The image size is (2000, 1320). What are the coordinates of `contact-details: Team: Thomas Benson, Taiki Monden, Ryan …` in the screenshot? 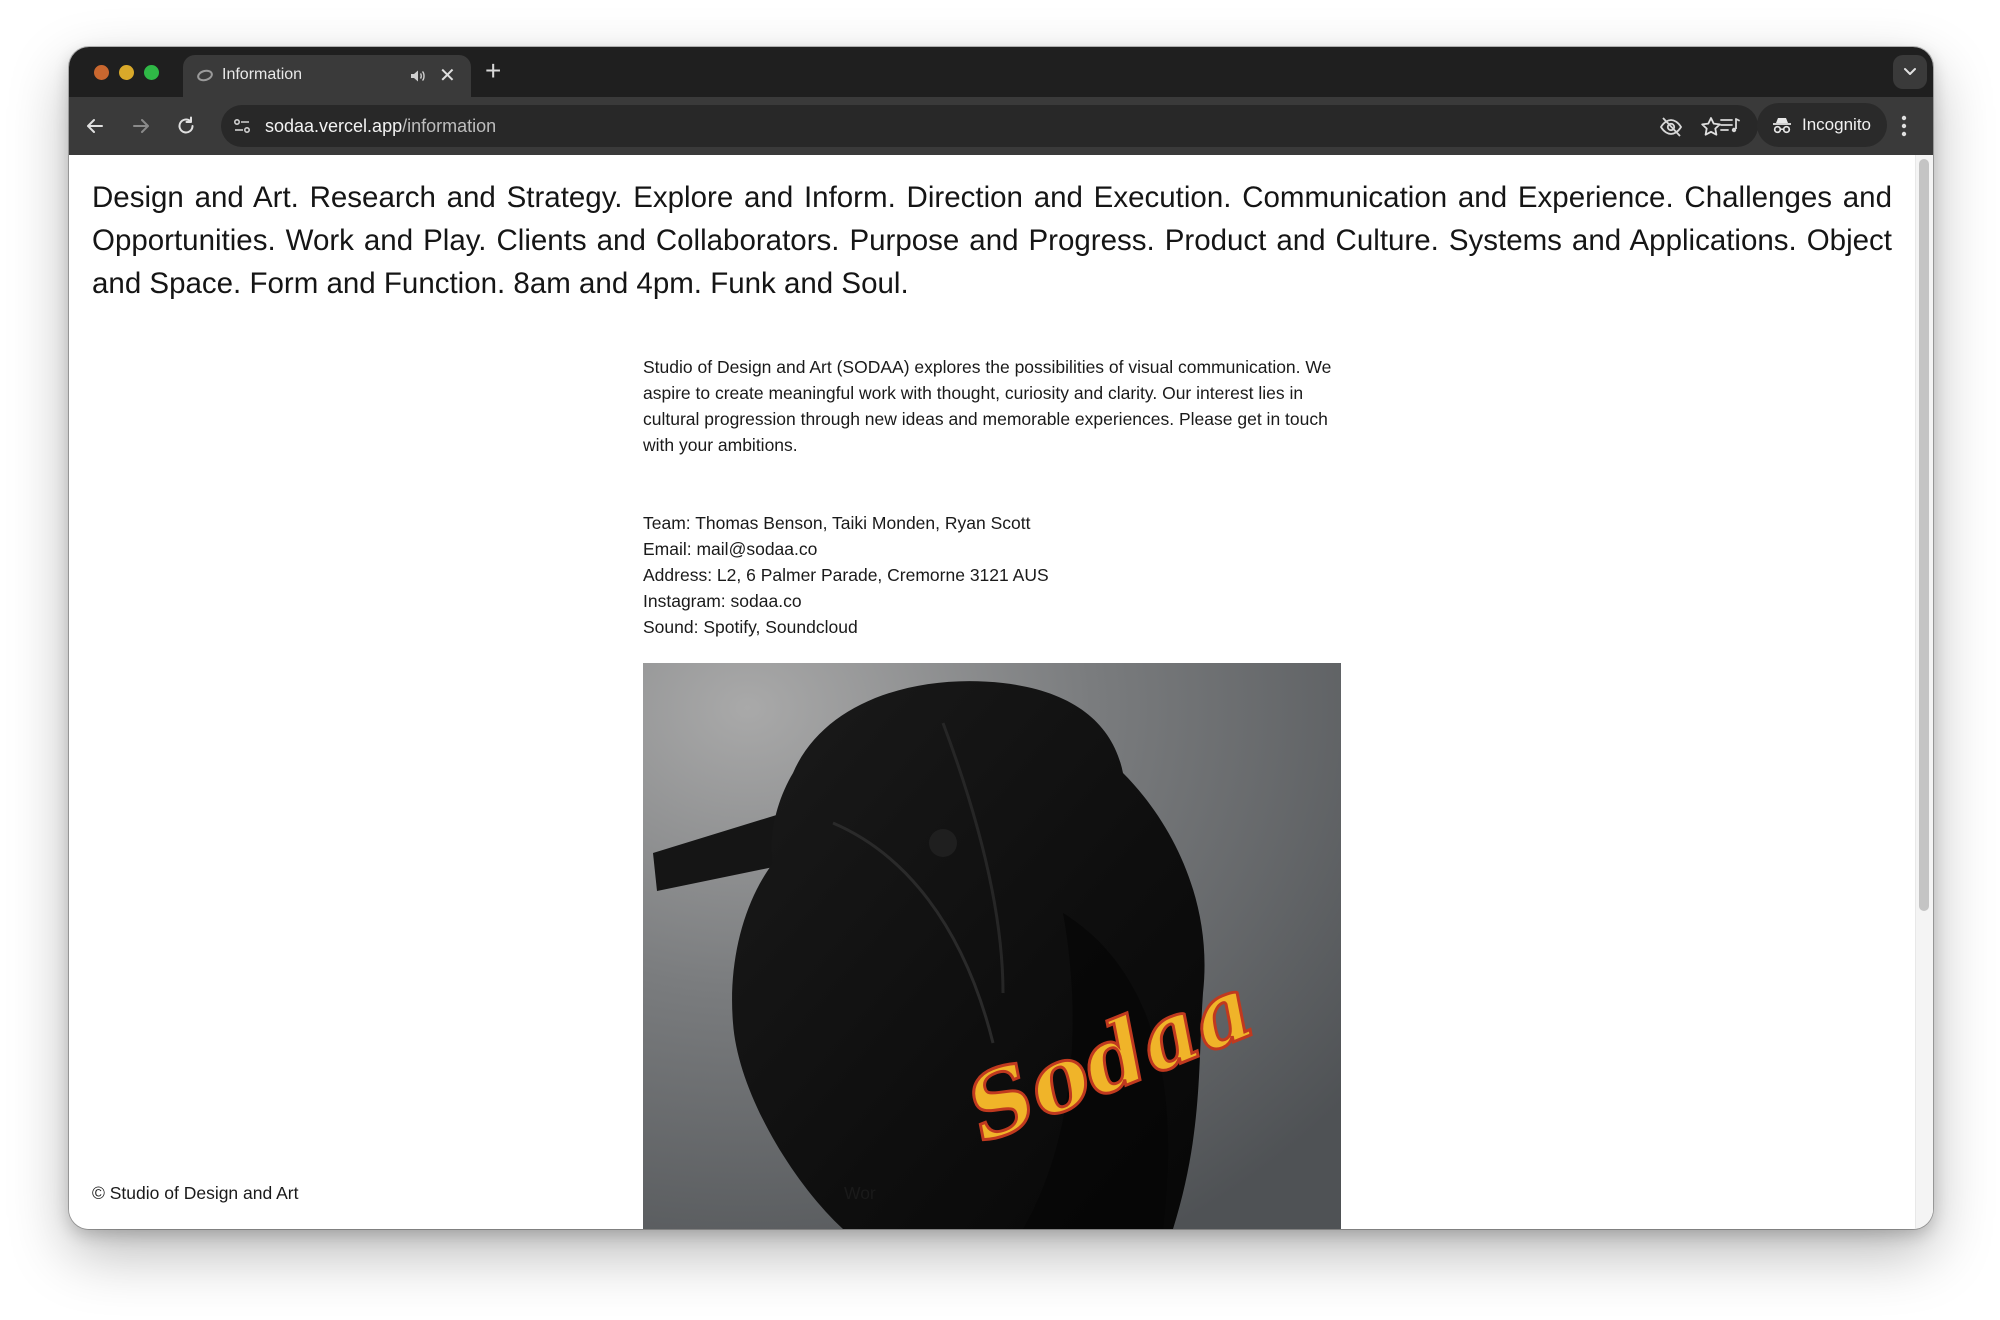 It's located at (846, 575).